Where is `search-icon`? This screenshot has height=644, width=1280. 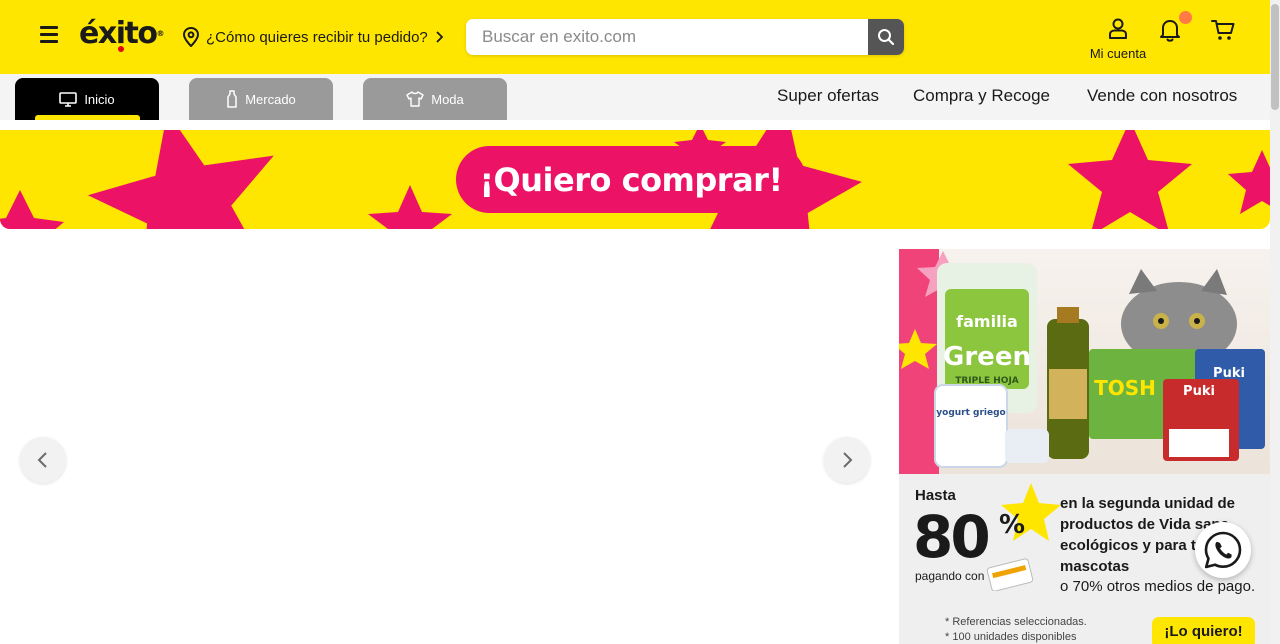
search-icon is located at coordinates (886, 37).